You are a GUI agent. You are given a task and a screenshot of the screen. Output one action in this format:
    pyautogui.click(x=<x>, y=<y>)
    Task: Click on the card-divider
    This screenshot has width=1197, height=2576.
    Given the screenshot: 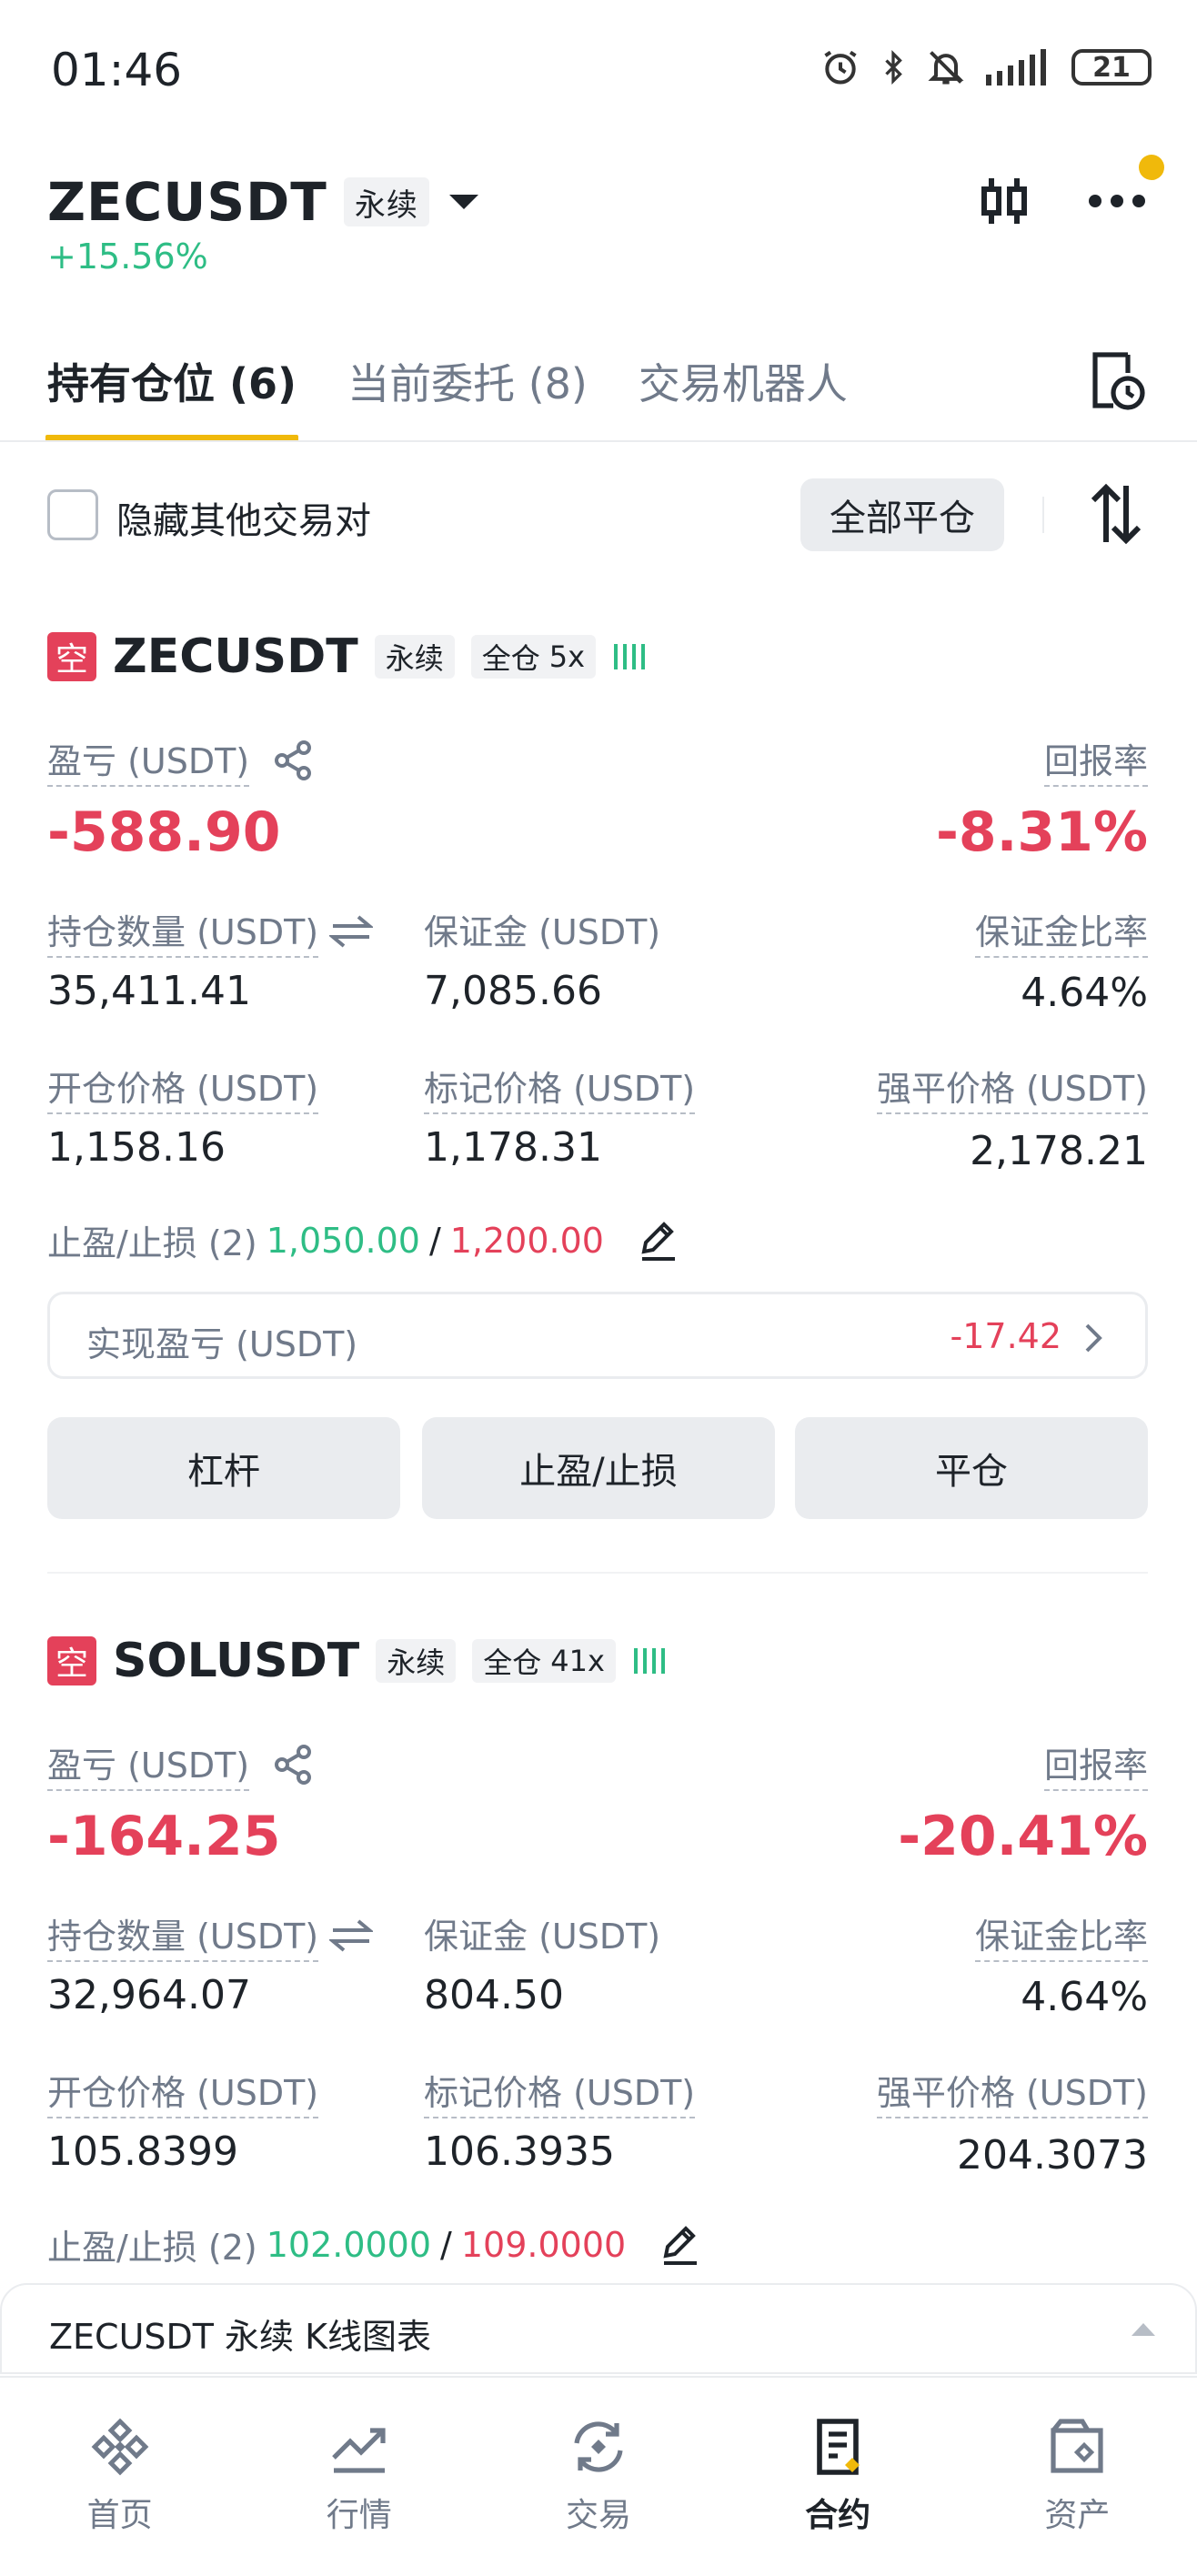 What is the action you would take?
    pyautogui.click(x=597, y=1573)
    